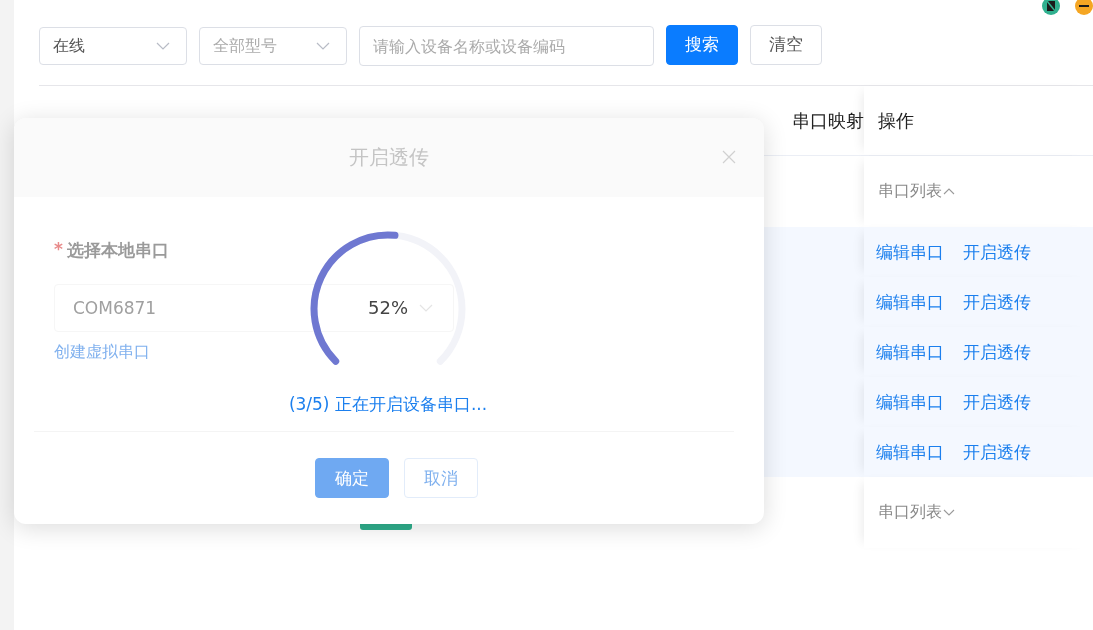 The height and width of the screenshot is (630, 1093). Describe the element at coordinates (786, 44) in the screenshot. I see `toolbar-button: 清空` at that location.